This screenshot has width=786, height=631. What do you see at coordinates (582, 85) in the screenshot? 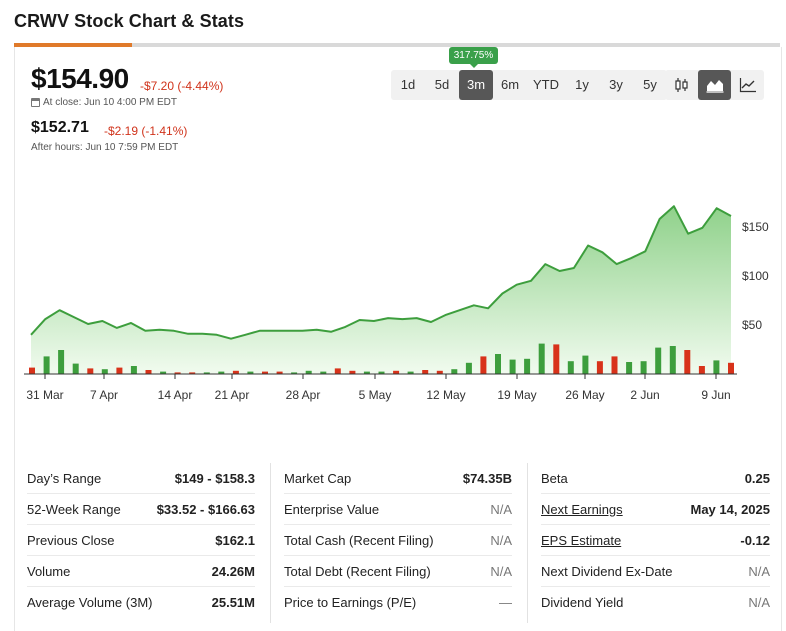
I see `range-button-1y: 1y` at bounding box center [582, 85].